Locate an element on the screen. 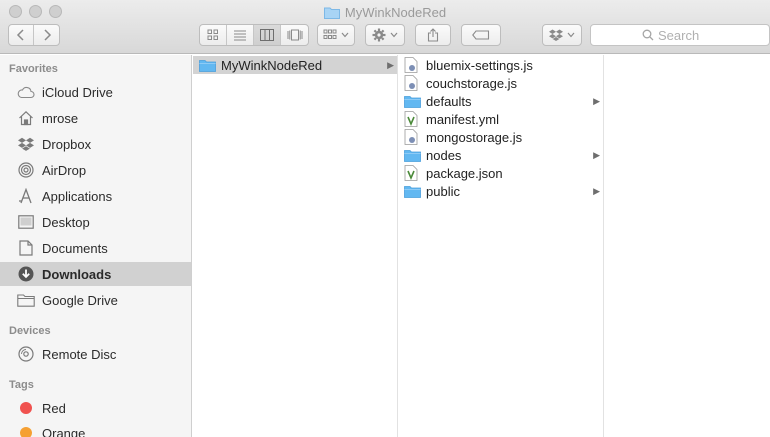 The height and width of the screenshot is (437, 770). arrange-grid-icon is located at coordinates (330, 34).